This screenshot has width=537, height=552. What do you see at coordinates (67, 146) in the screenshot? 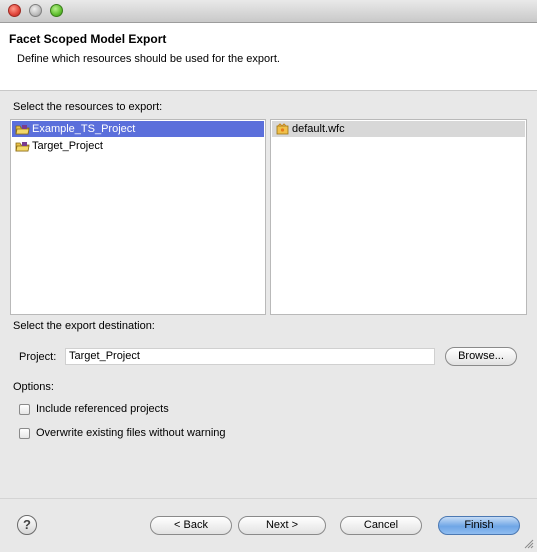
I see `project-item-label: Target_Project` at bounding box center [67, 146].